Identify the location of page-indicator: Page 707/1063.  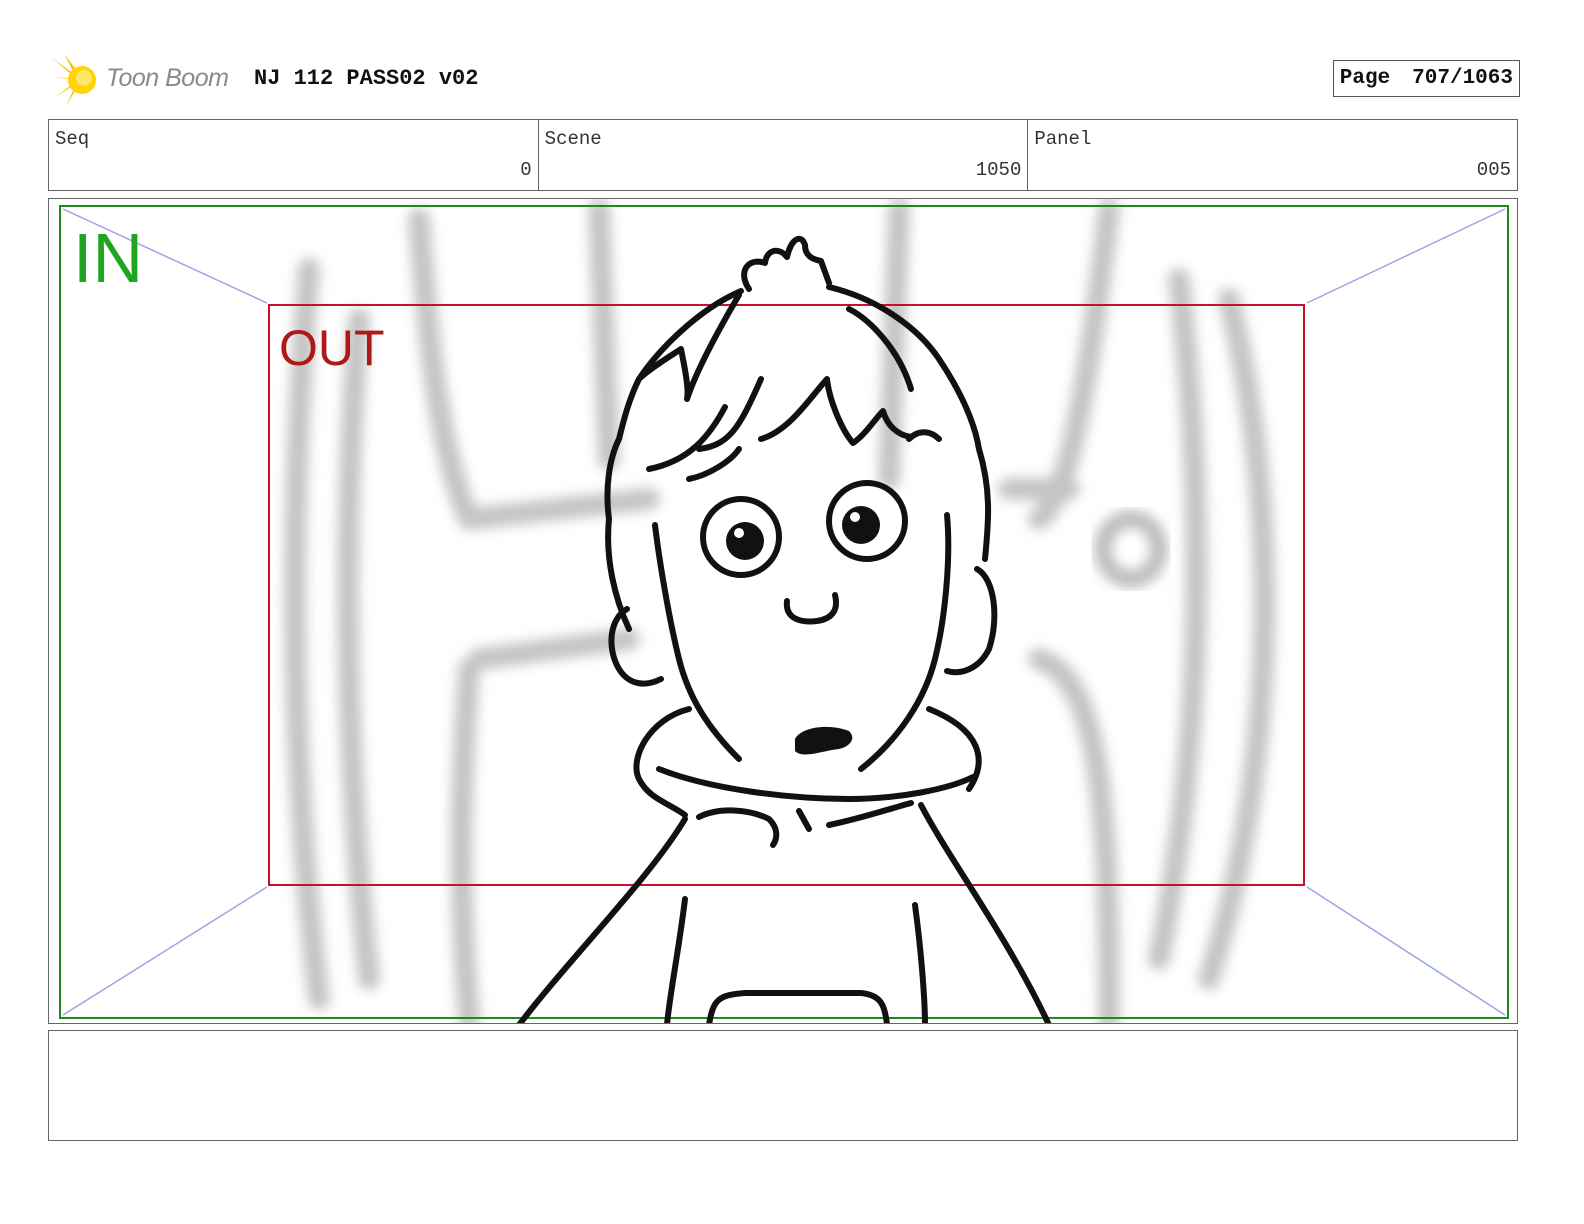
(1426, 78).